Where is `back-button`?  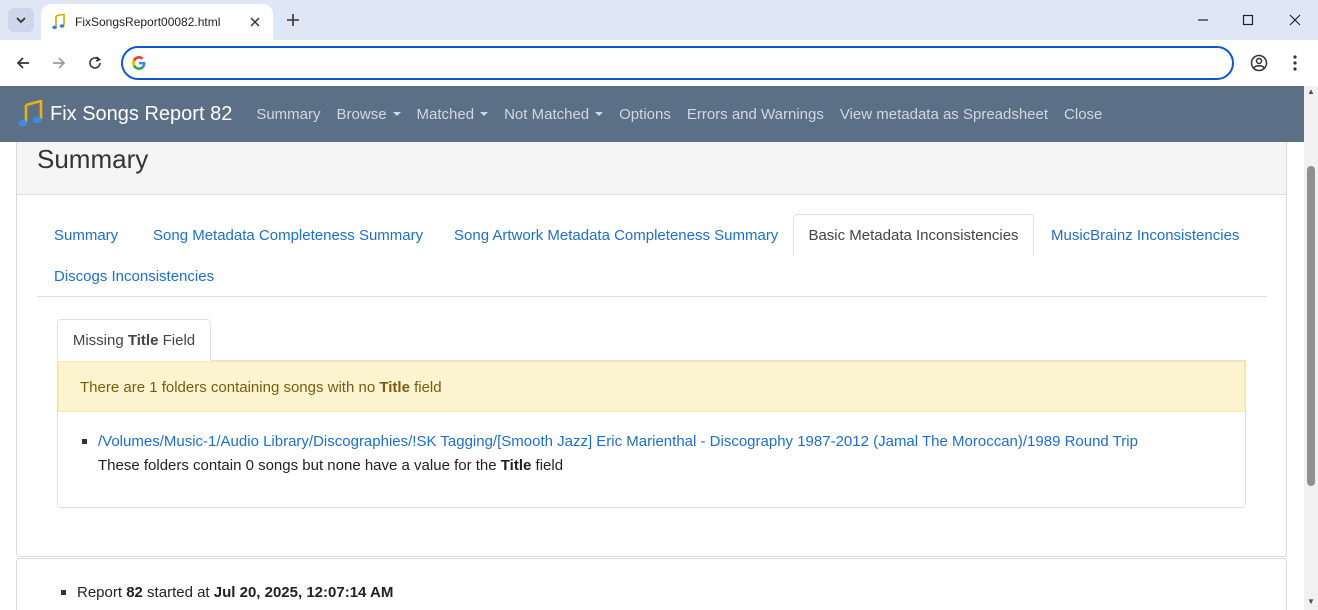
back-button is located at coordinates (23, 63).